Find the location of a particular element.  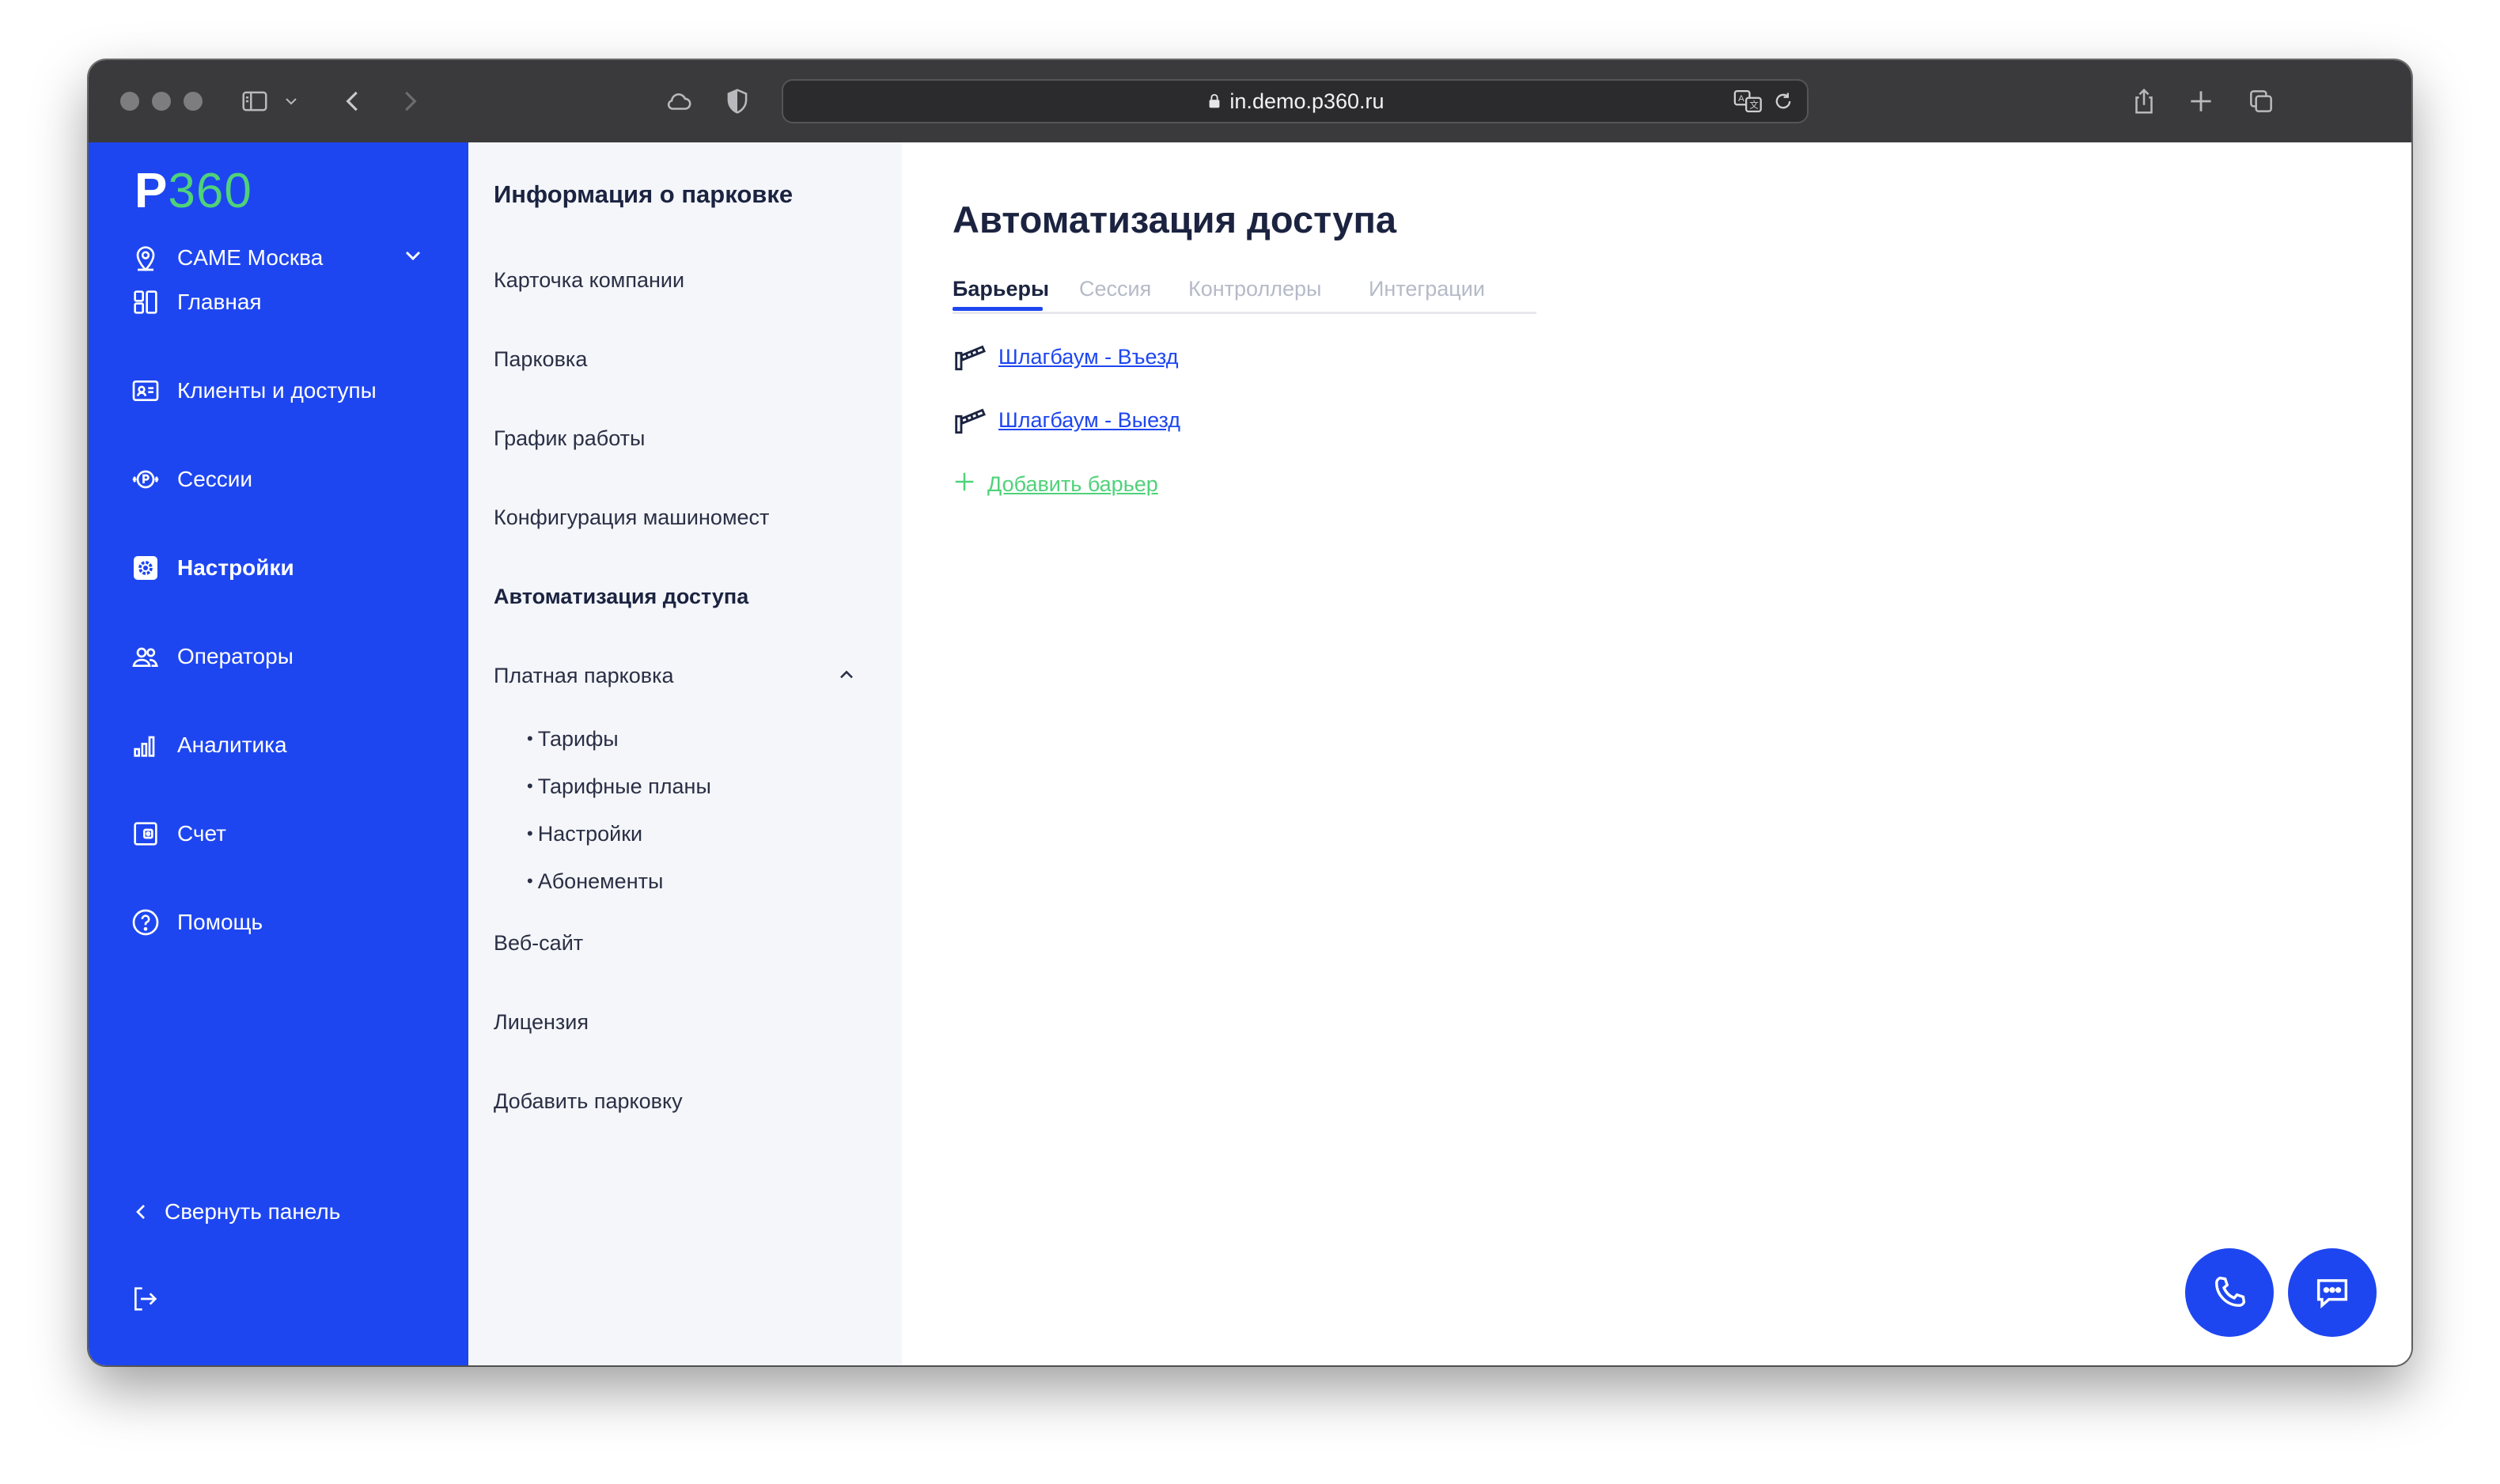

chevron-up-icon is located at coordinates (847, 679).